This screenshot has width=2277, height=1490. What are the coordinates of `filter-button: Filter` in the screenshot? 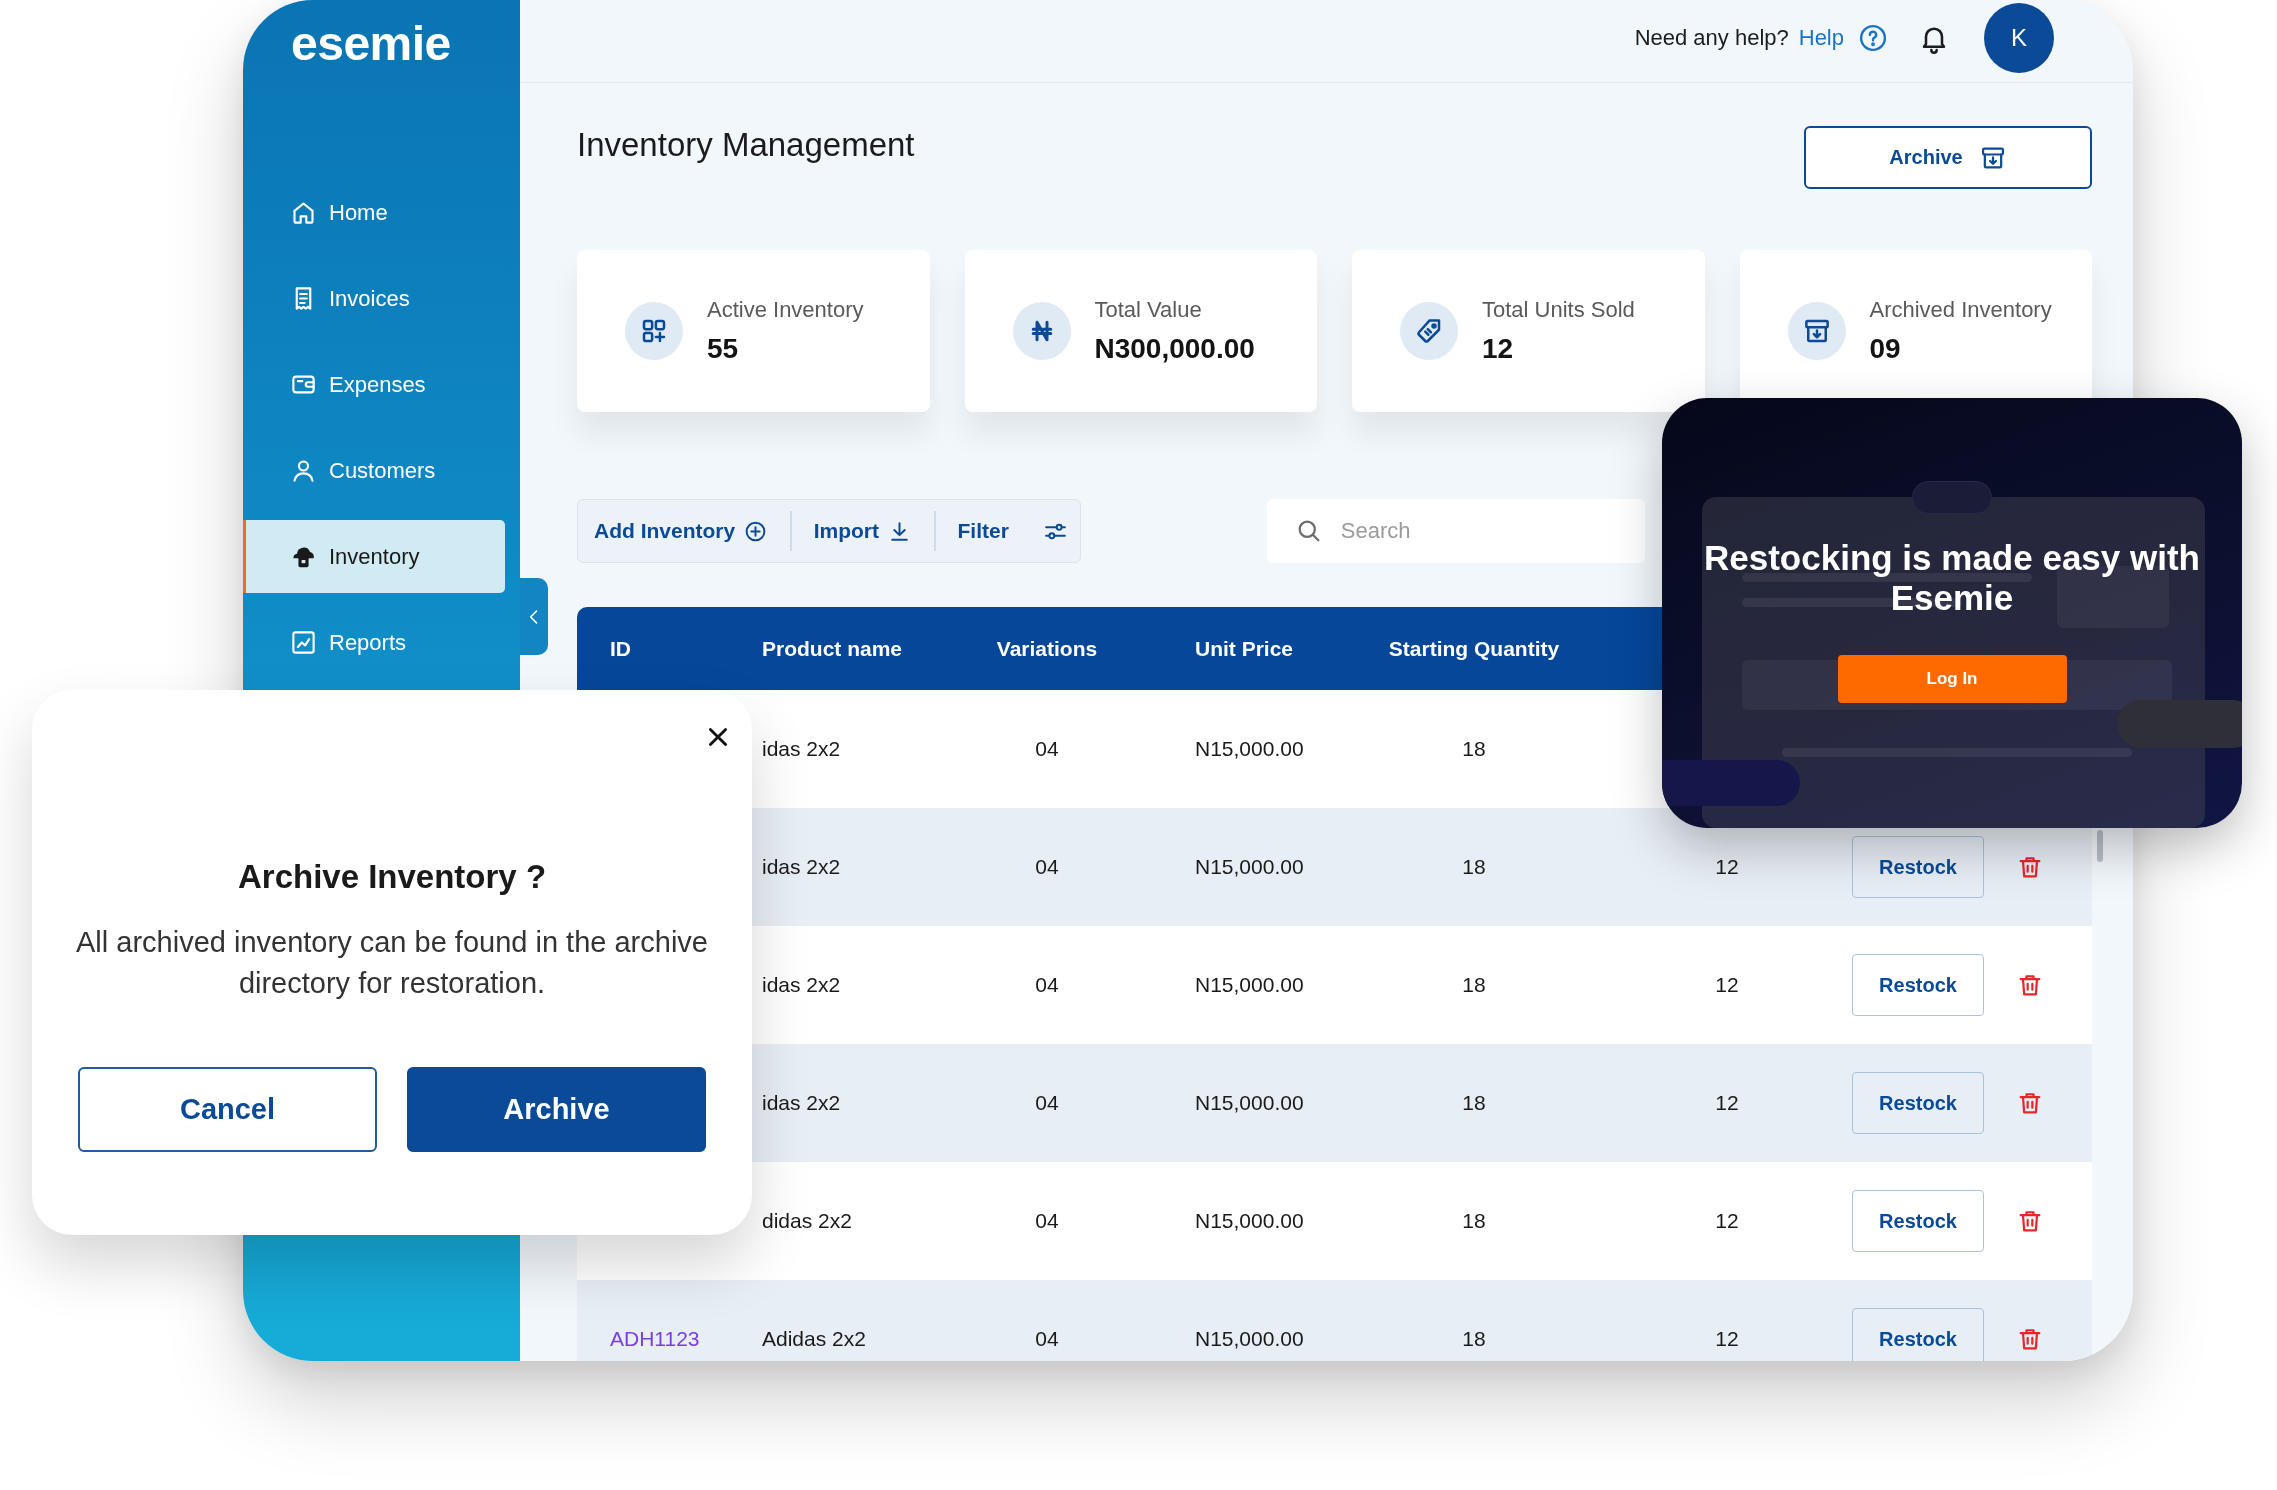 It's located at (1012, 531).